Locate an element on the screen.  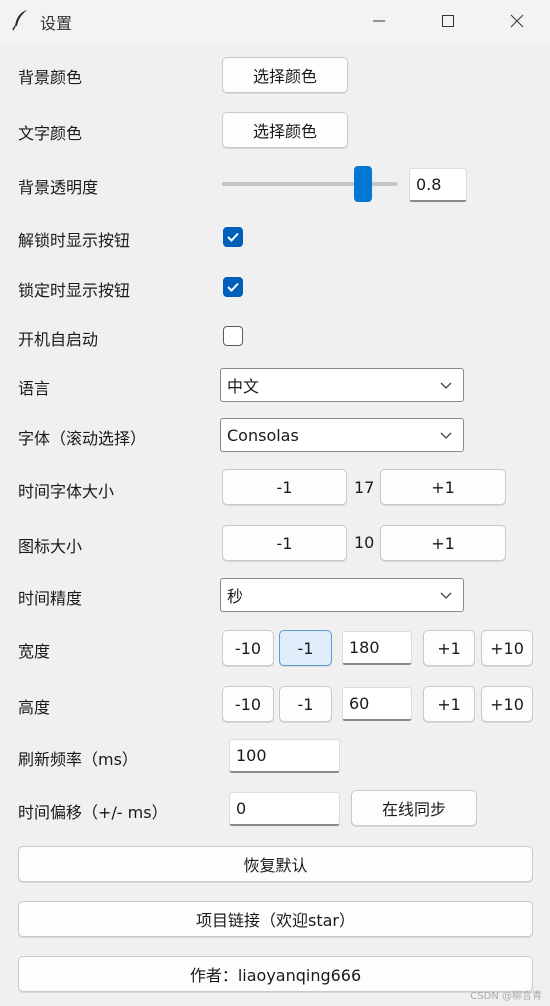
show-btn-unlocked-checkbox is located at coordinates (233, 237).